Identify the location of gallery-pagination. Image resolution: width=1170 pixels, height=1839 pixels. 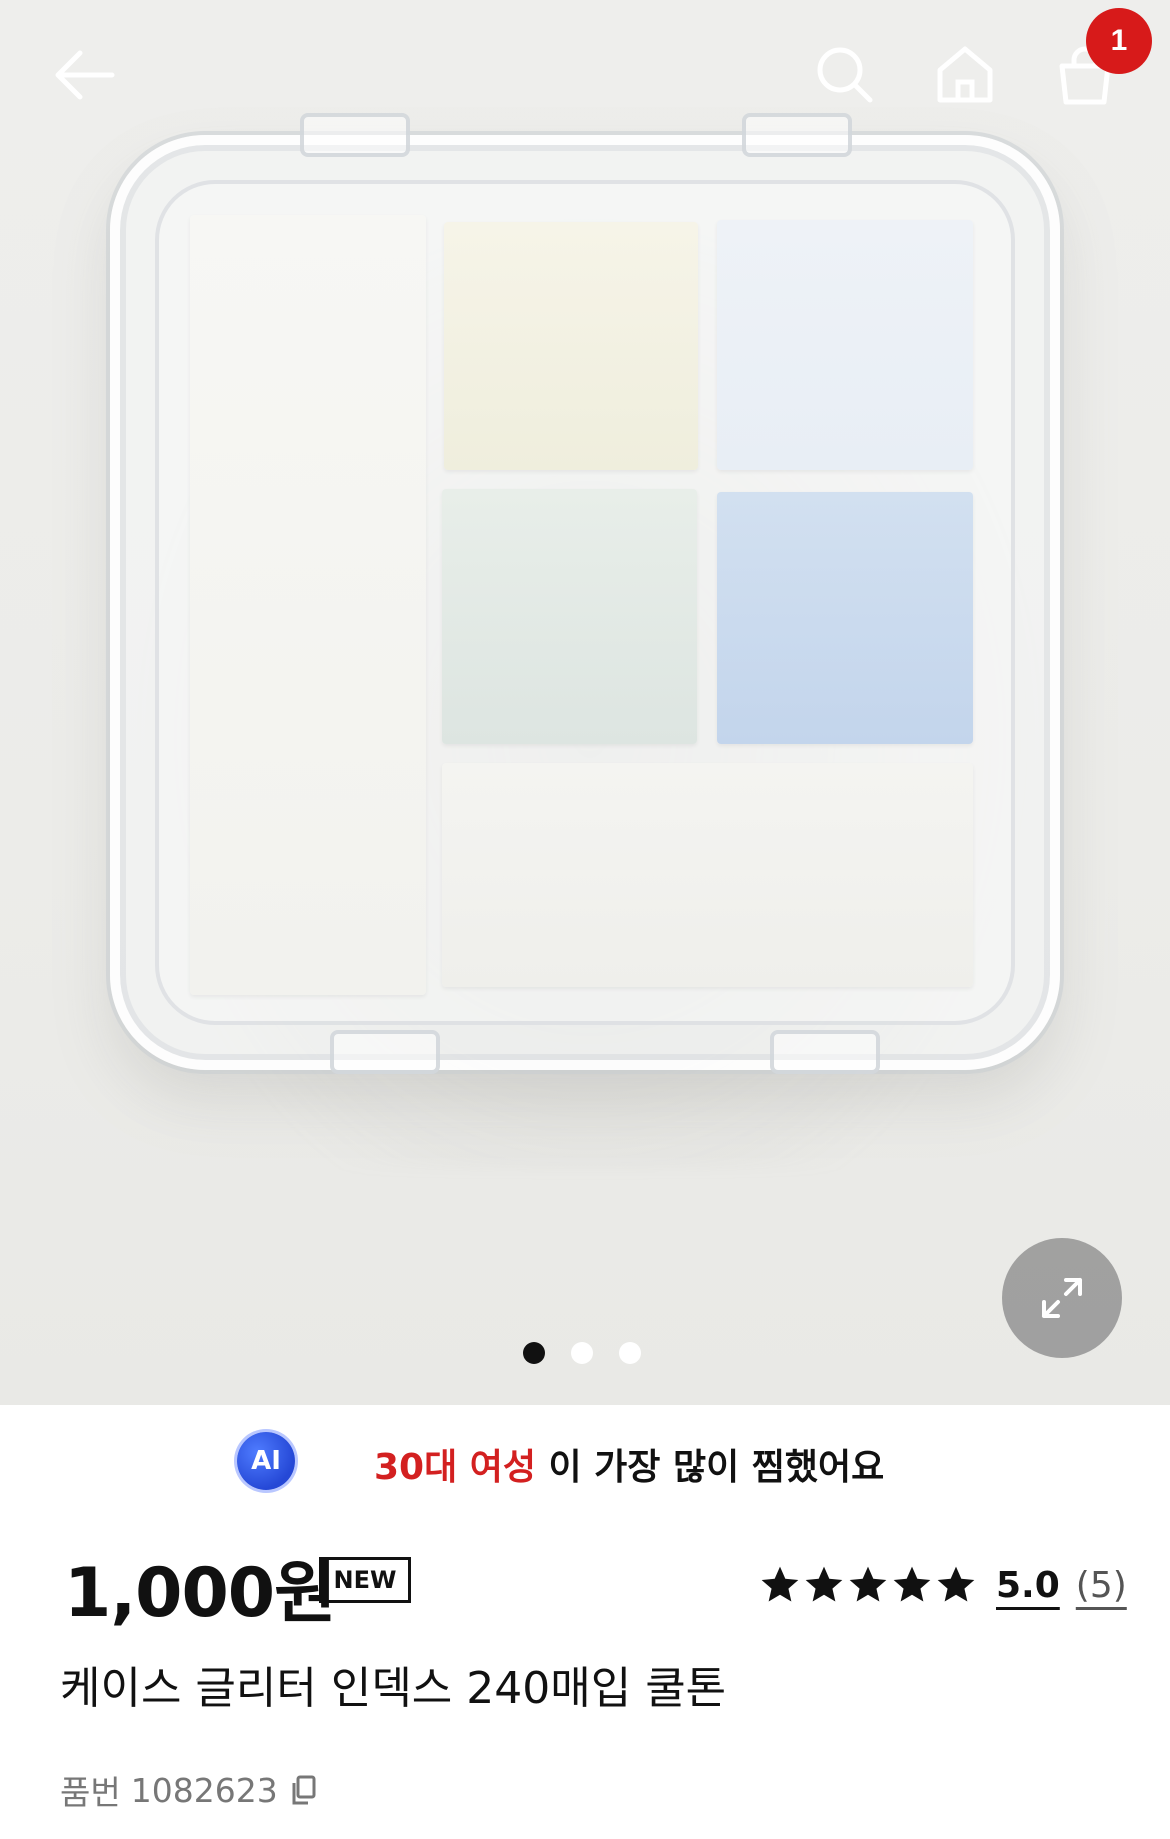
(582, 1353).